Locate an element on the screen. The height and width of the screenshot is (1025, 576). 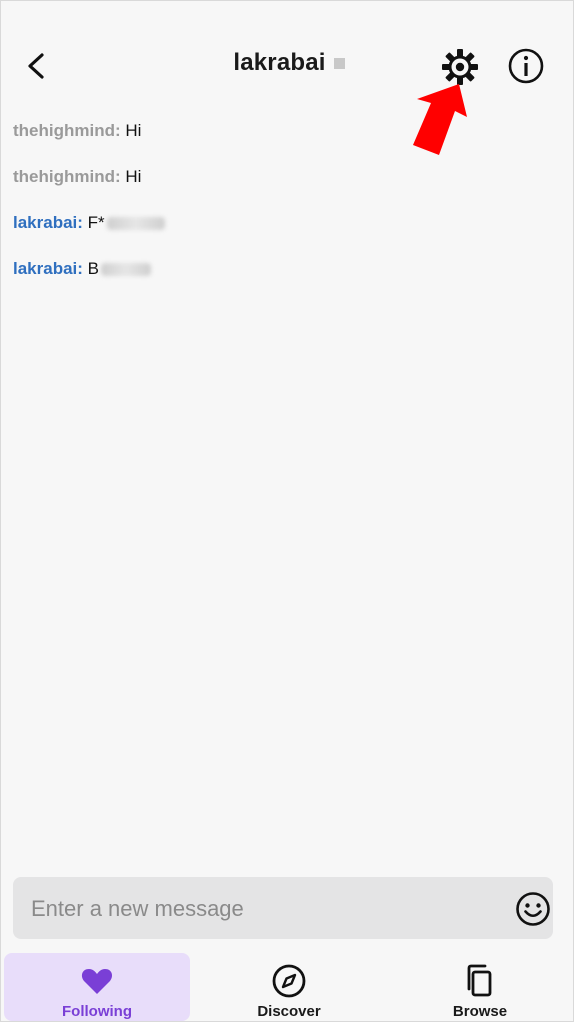
info-button is located at coordinates (526, 66).